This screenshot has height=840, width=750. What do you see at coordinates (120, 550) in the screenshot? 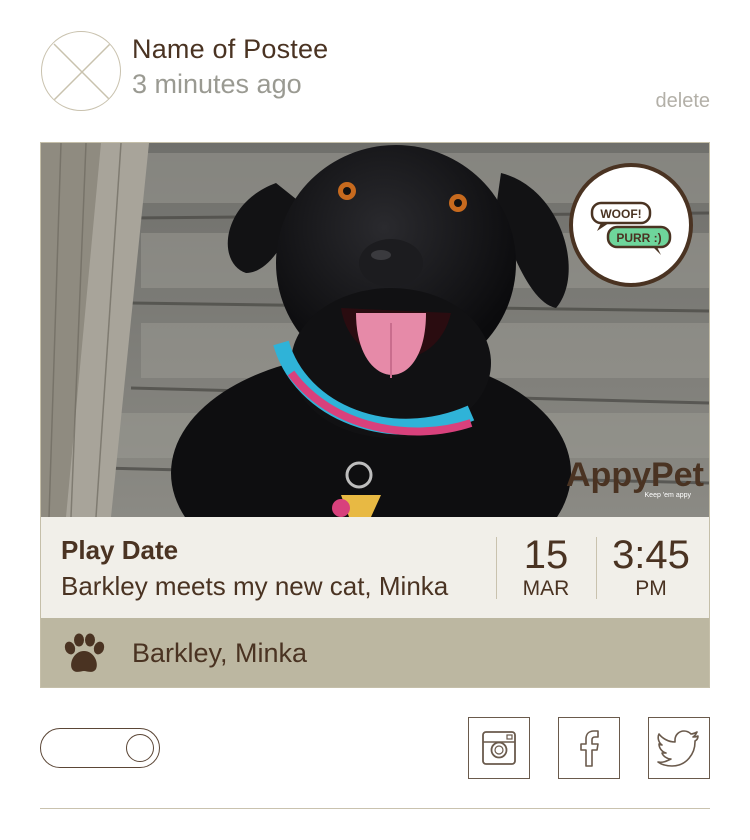
I see `event-title: Play Date` at bounding box center [120, 550].